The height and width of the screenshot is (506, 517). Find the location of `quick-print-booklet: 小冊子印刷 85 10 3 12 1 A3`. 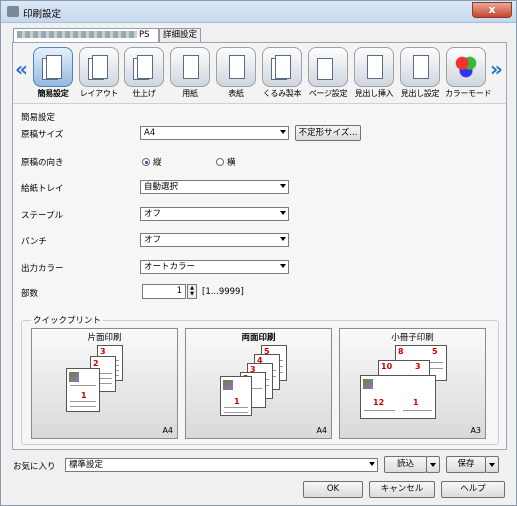

quick-print-booklet: 小冊子印刷 85 10 3 12 1 A3 is located at coordinates (412, 383).